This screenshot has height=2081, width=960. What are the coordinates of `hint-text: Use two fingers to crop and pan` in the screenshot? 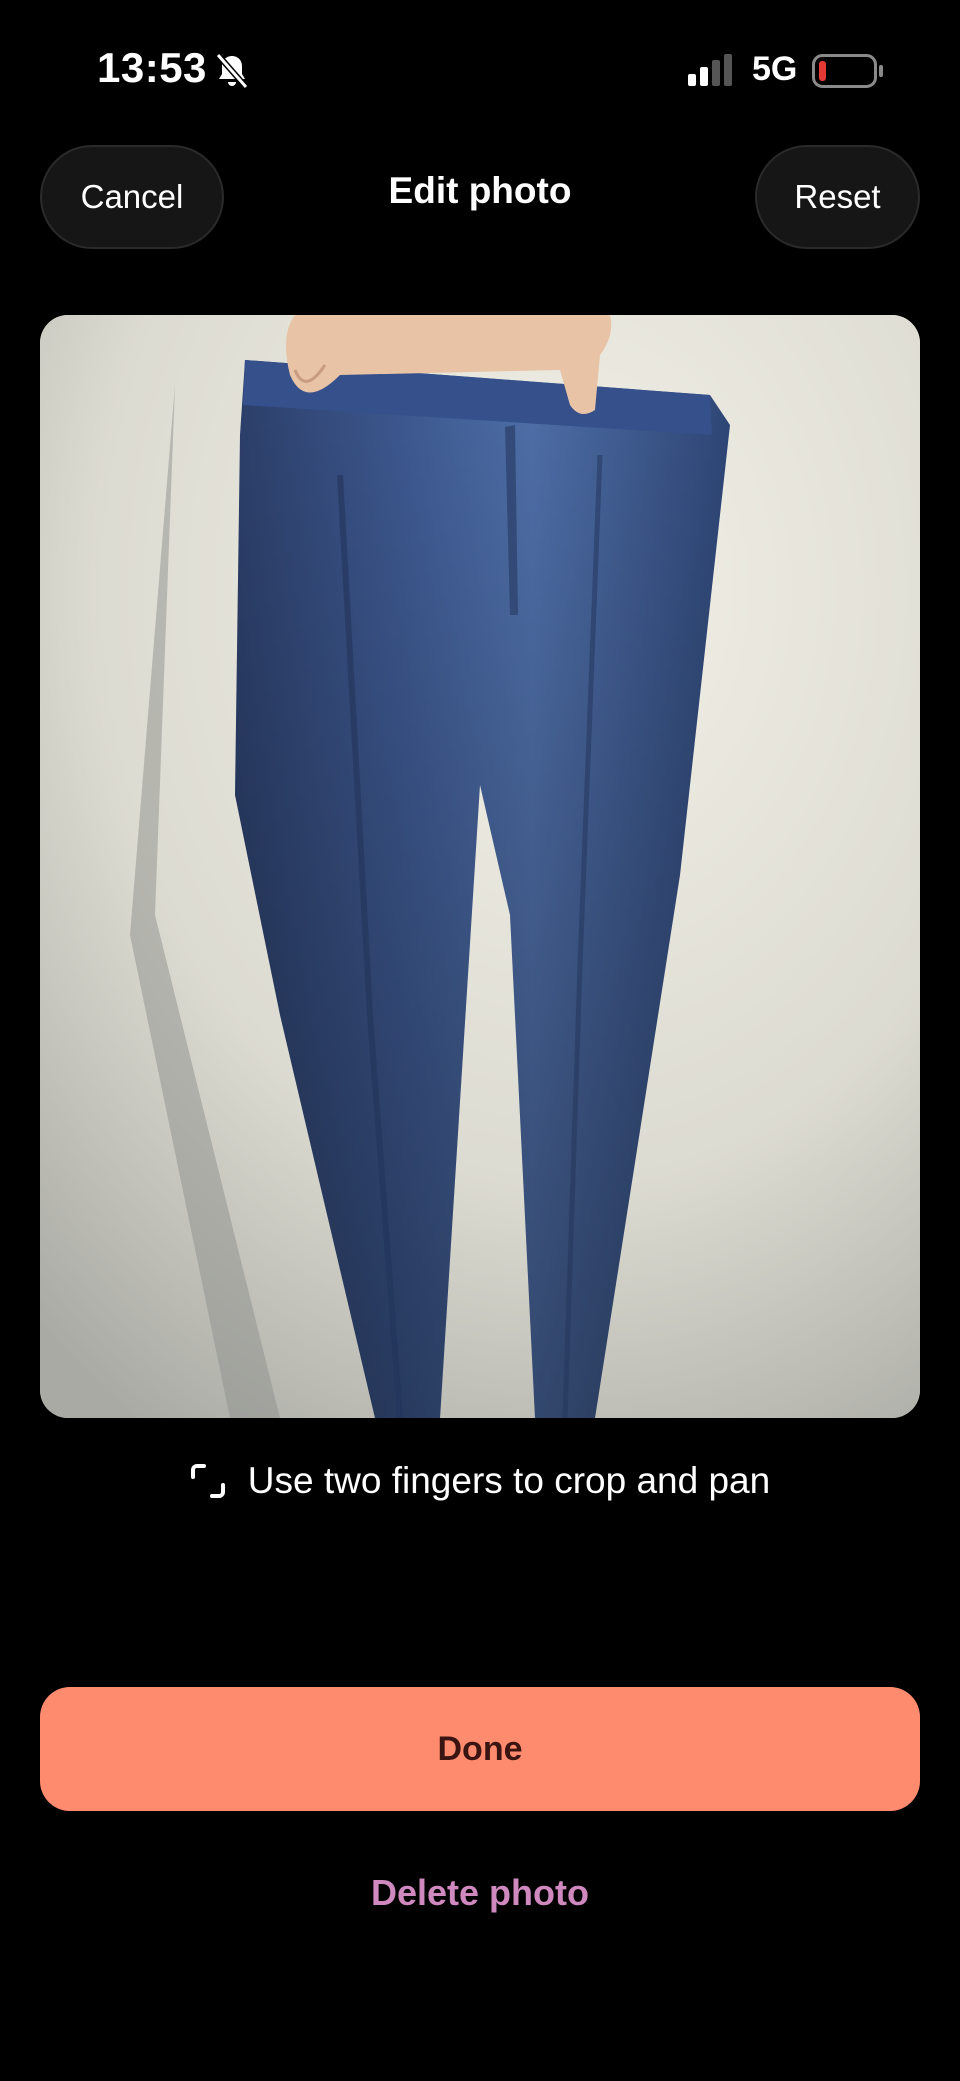 It's located at (509, 1480).